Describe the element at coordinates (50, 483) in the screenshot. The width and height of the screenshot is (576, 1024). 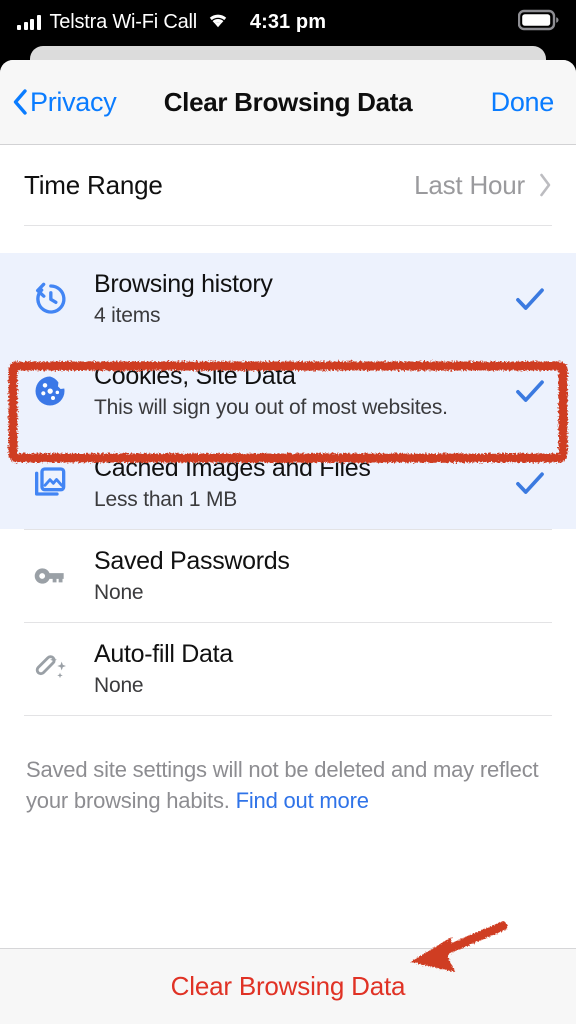
I see `photo-stack-icon` at that location.